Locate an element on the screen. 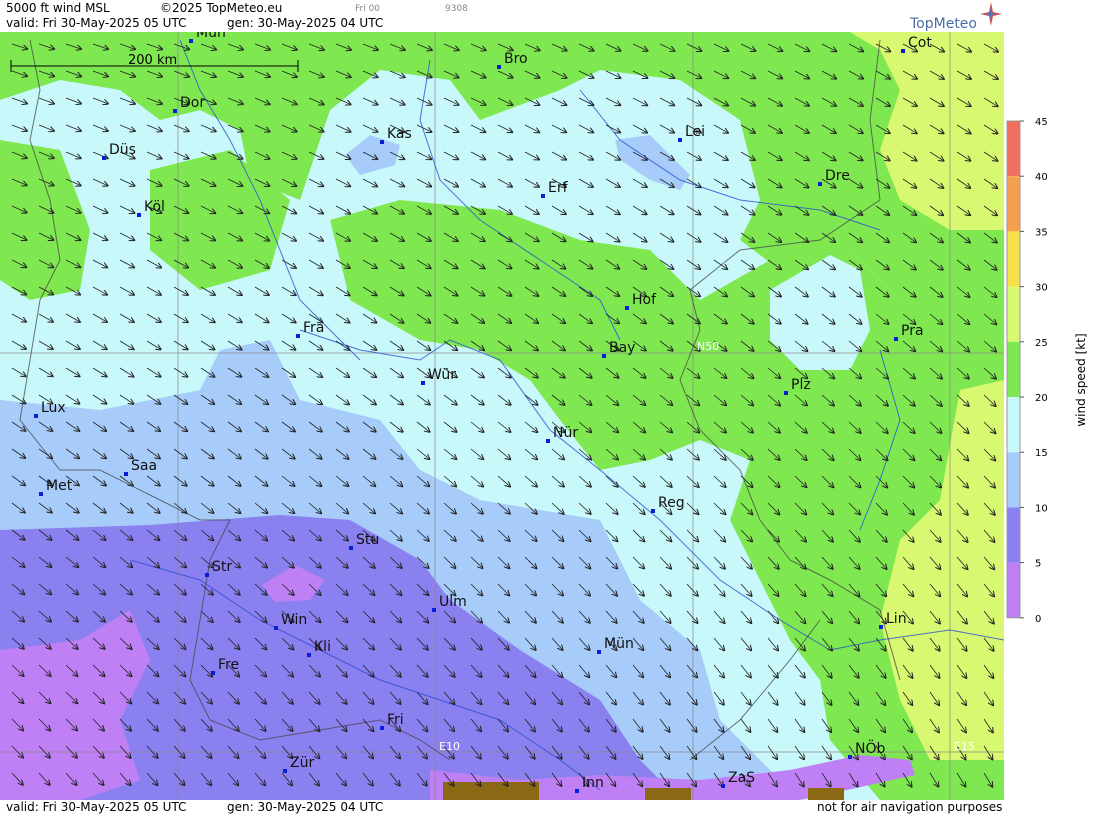 The width and height of the screenshot is (1095, 818). city-label: Kli is located at coordinates (322, 647).